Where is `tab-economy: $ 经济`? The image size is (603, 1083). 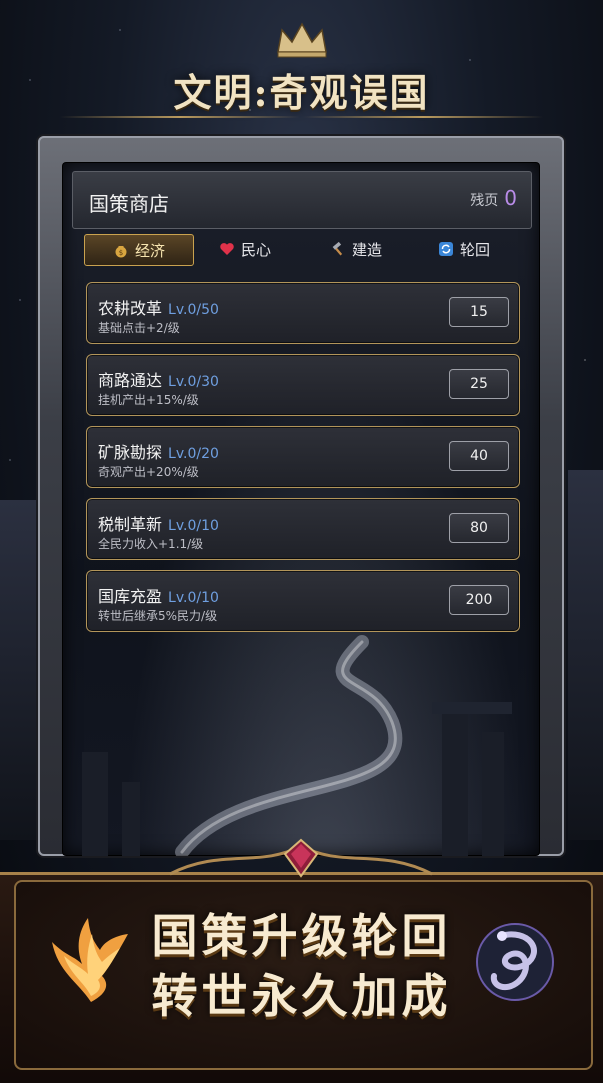 tab-economy: $ 经济 is located at coordinates (139, 250).